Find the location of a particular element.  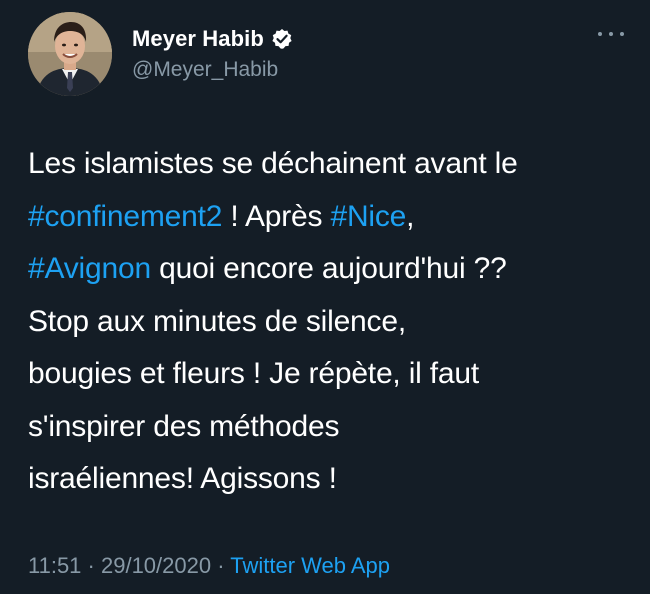

tweet-line: s'inspirer des méthodes is located at coordinates (328, 427).